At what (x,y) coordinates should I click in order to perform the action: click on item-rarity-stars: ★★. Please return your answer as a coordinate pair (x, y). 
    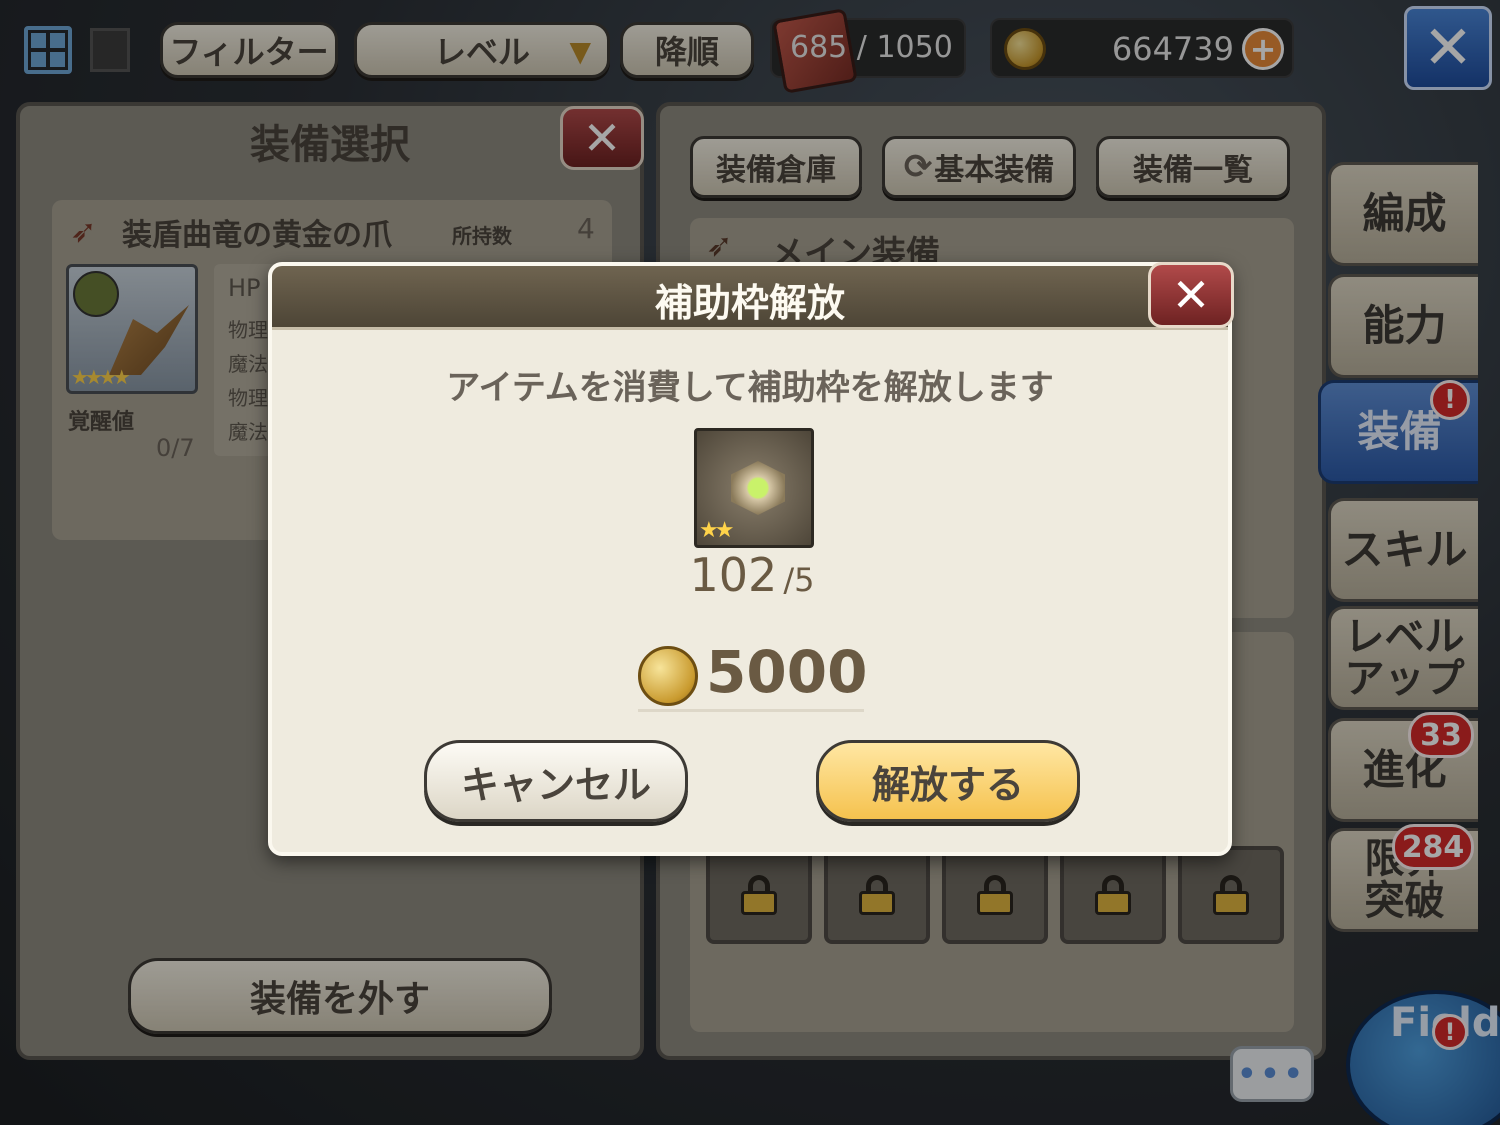
    Looking at the image, I should click on (717, 530).